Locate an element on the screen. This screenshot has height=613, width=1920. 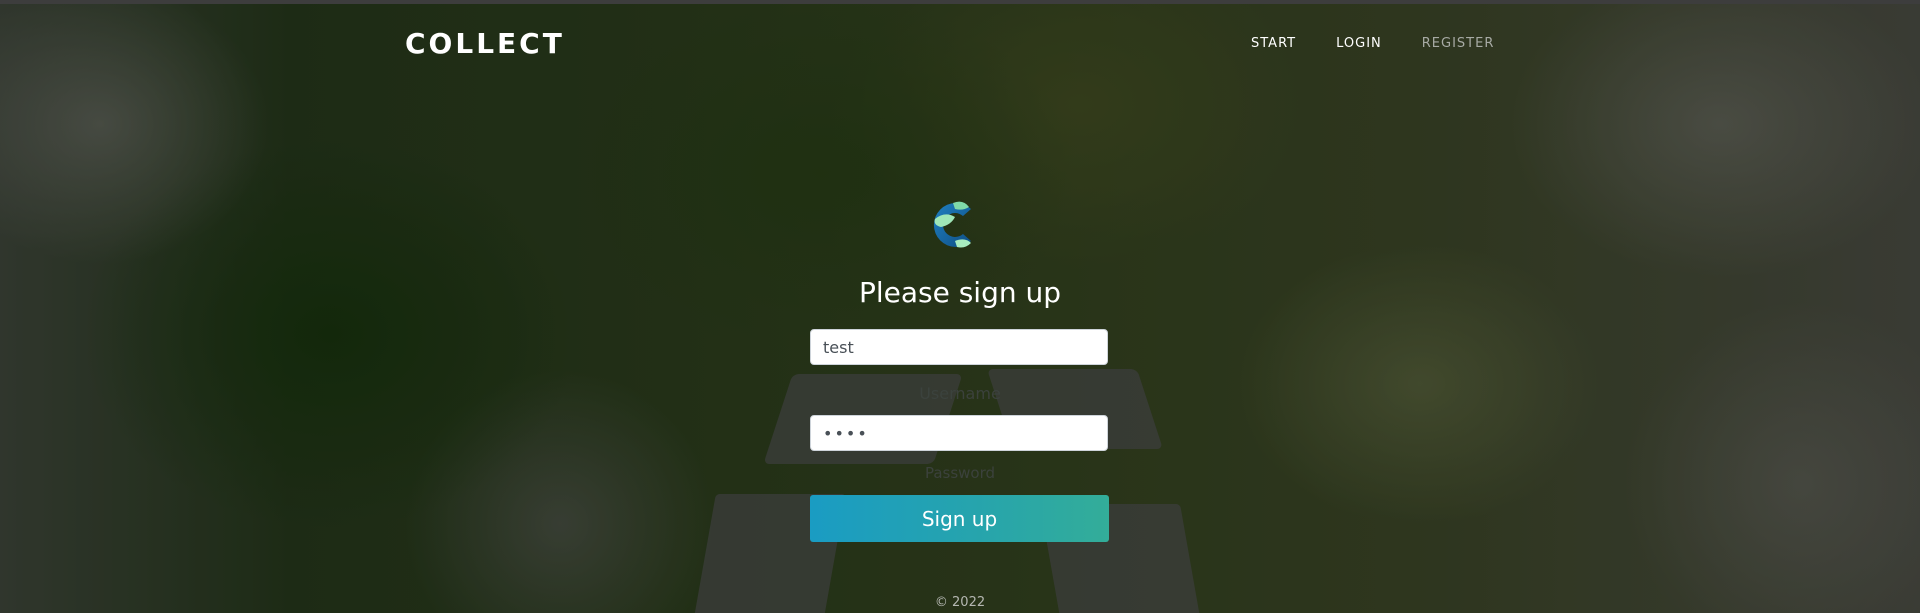
username-label: Username is located at coordinates (960, 393).